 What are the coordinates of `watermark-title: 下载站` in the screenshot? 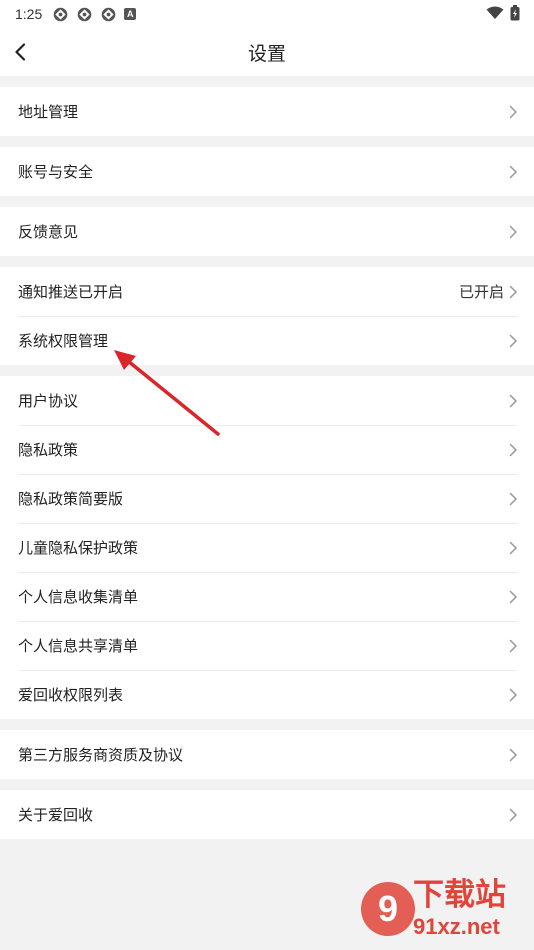 It's located at (459, 895).